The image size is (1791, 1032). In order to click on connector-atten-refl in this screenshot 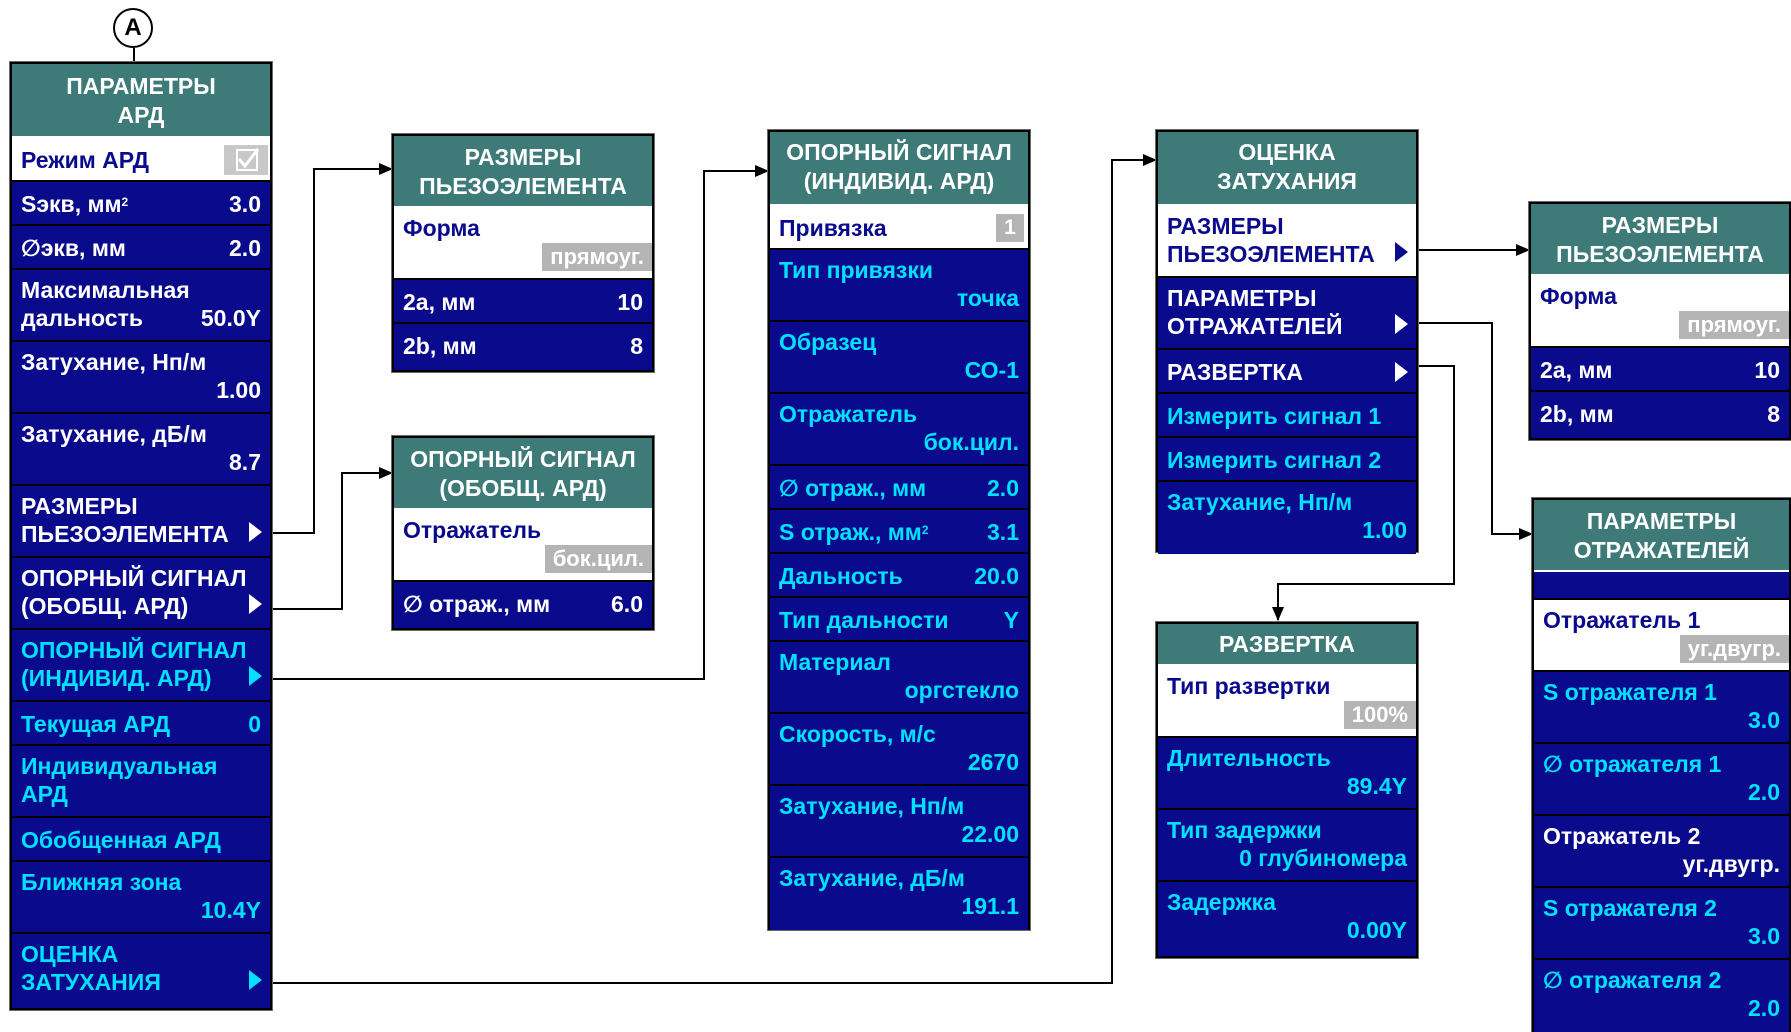, I will do `click(1473, 431)`.